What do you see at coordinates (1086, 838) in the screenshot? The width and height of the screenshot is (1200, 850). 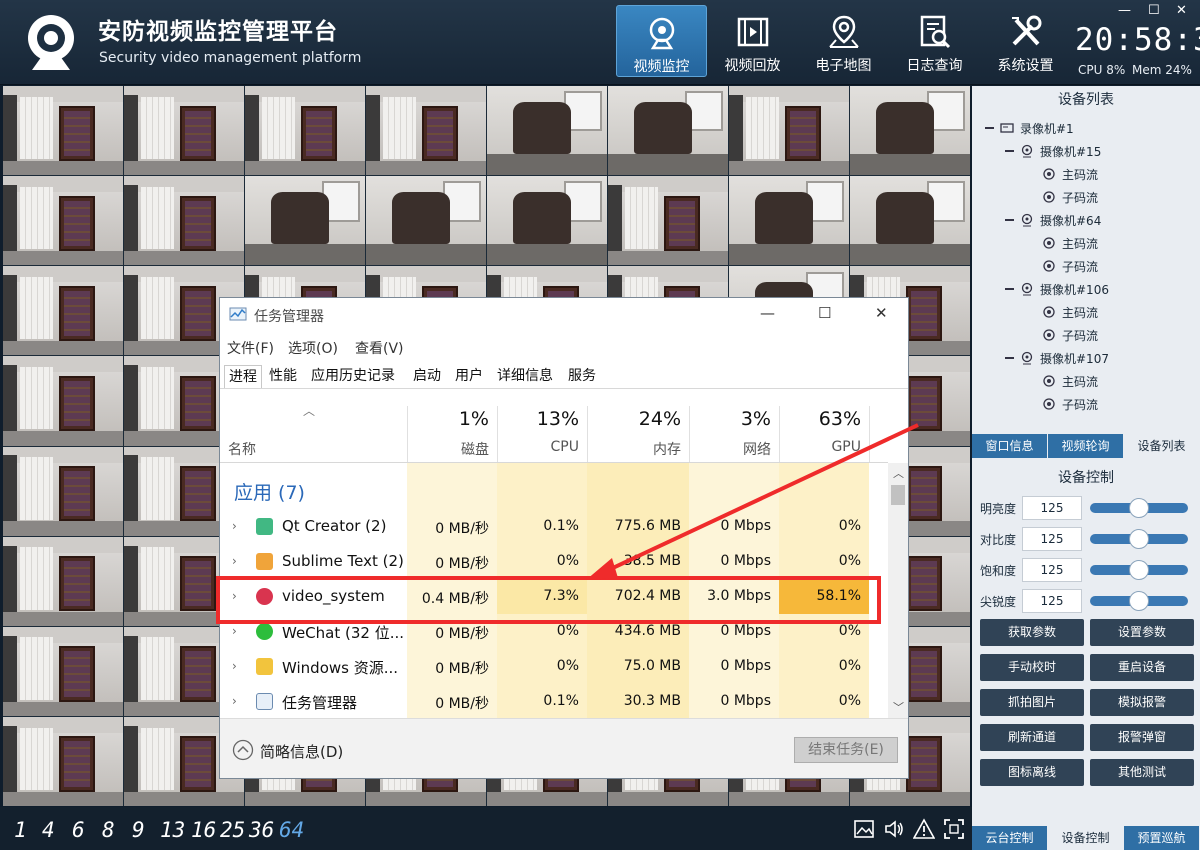 I see `tab-device-control: 设备控制` at bounding box center [1086, 838].